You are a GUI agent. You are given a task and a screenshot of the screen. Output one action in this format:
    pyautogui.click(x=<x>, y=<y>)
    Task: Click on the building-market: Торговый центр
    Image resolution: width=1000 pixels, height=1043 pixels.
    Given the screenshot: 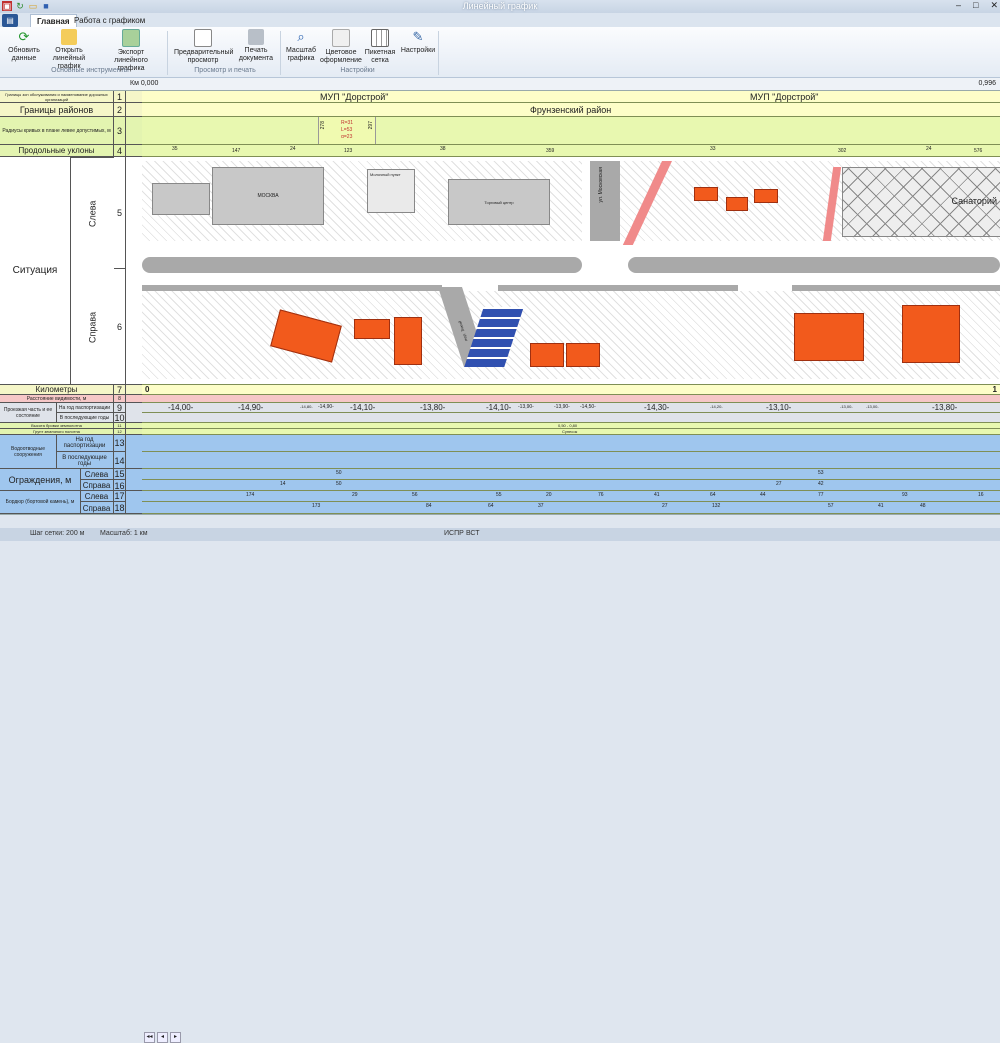 What is the action you would take?
    pyautogui.click(x=499, y=202)
    